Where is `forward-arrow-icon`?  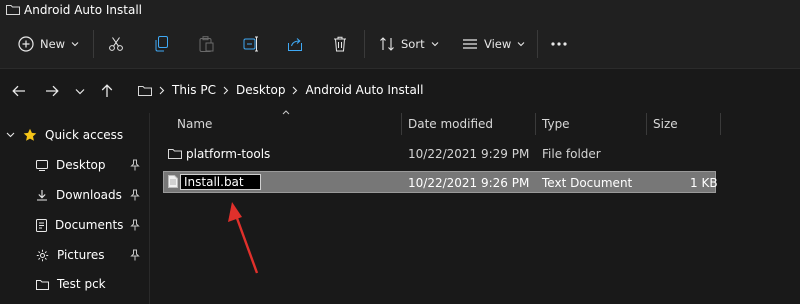 forward-arrow-icon is located at coordinates (52, 91).